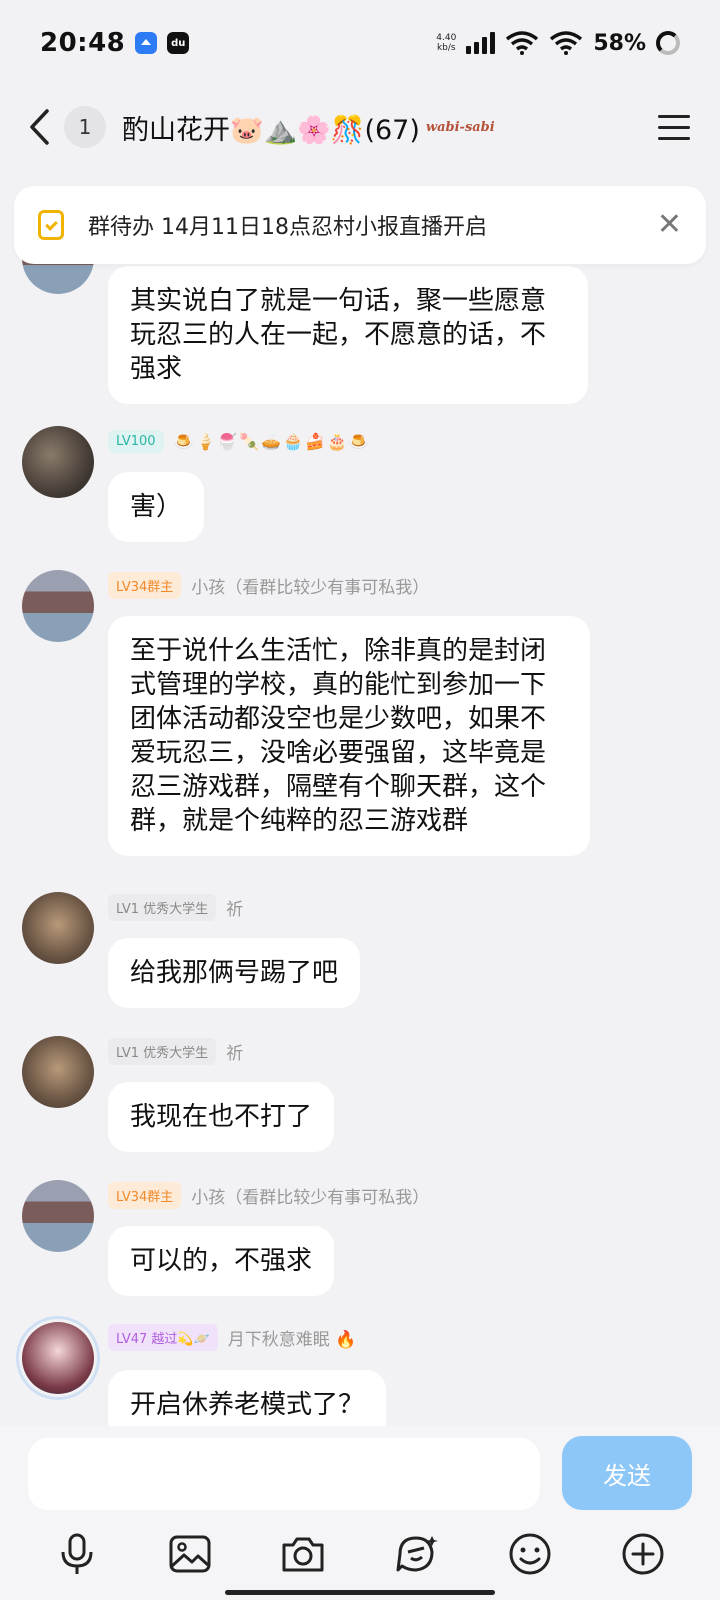  I want to click on message-bubble: 害）, so click(156, 507).